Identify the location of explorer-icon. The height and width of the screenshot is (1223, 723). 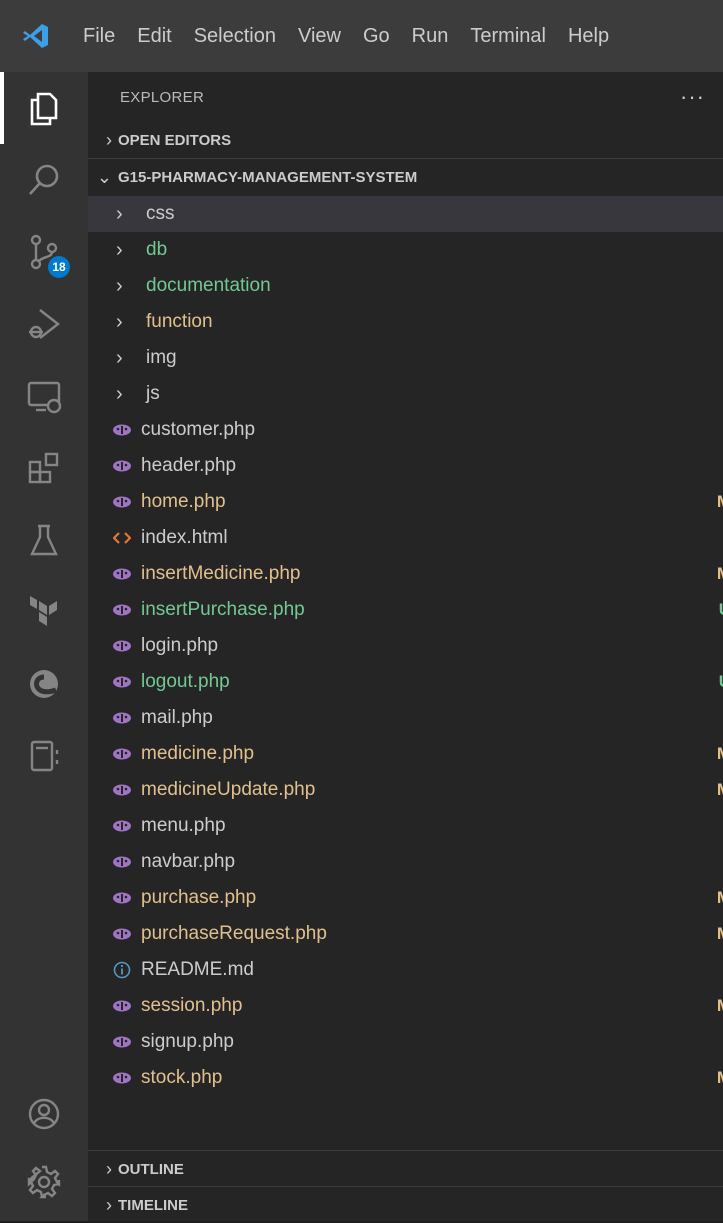
(44, 108).